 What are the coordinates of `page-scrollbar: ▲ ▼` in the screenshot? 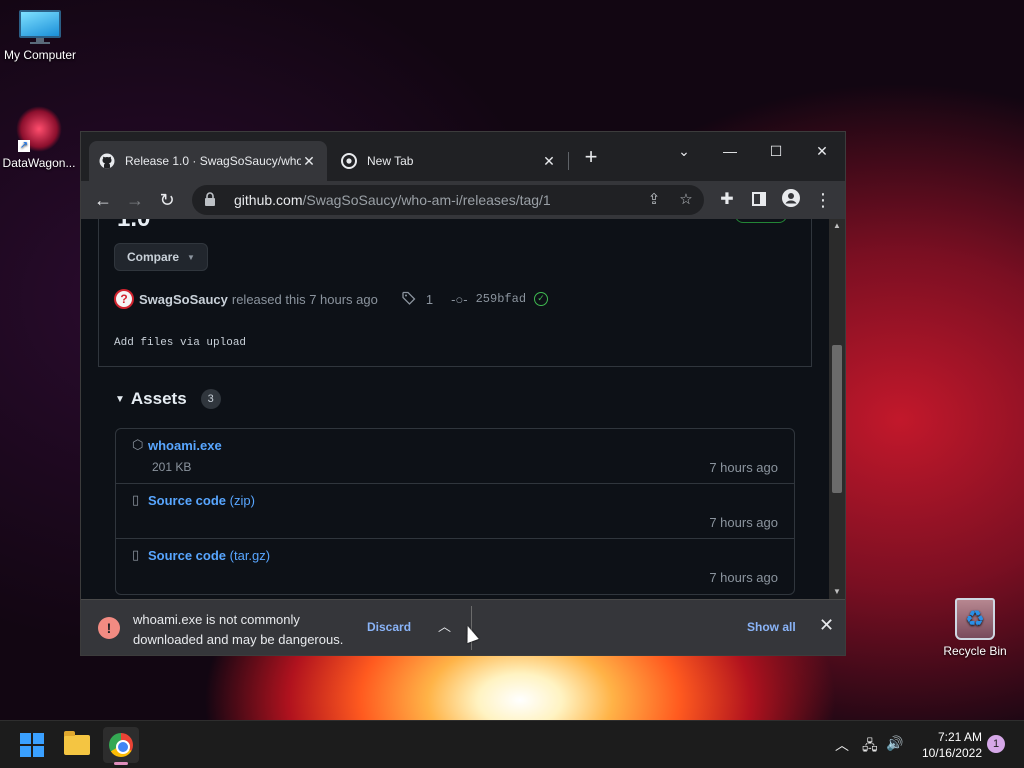 It's located at (837, 409).